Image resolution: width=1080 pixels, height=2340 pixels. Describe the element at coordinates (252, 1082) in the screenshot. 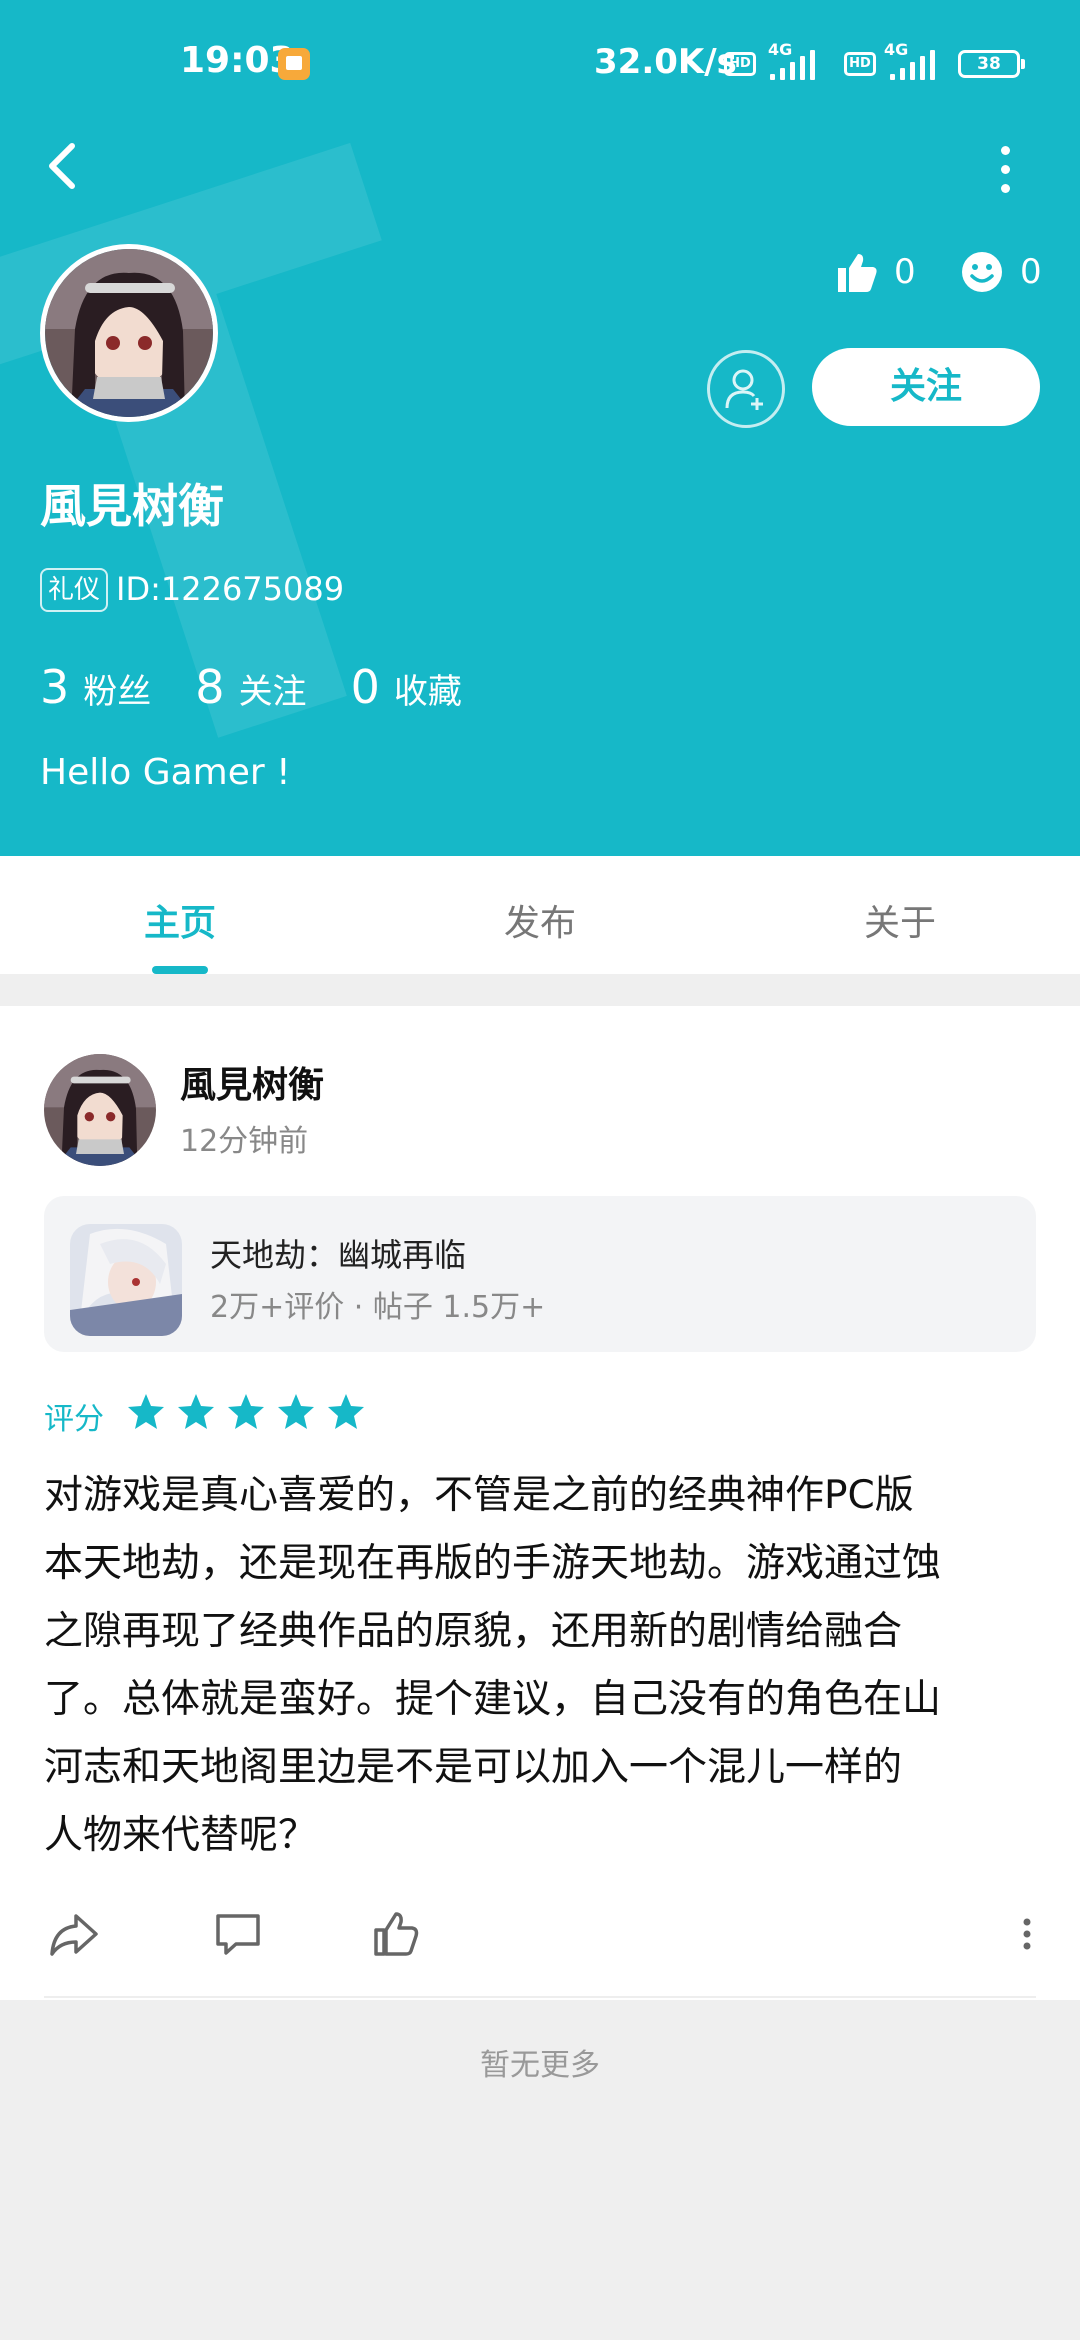

I see `post-author-name: 風見树衡` at that location.